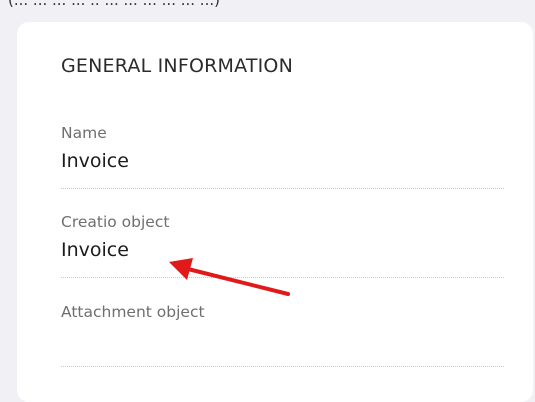 This screenshot has height=402, width=535. Describe the element at coordinates (282, 335) in the screenshot. I see `attachment-object-field: Attachment object` at that location.